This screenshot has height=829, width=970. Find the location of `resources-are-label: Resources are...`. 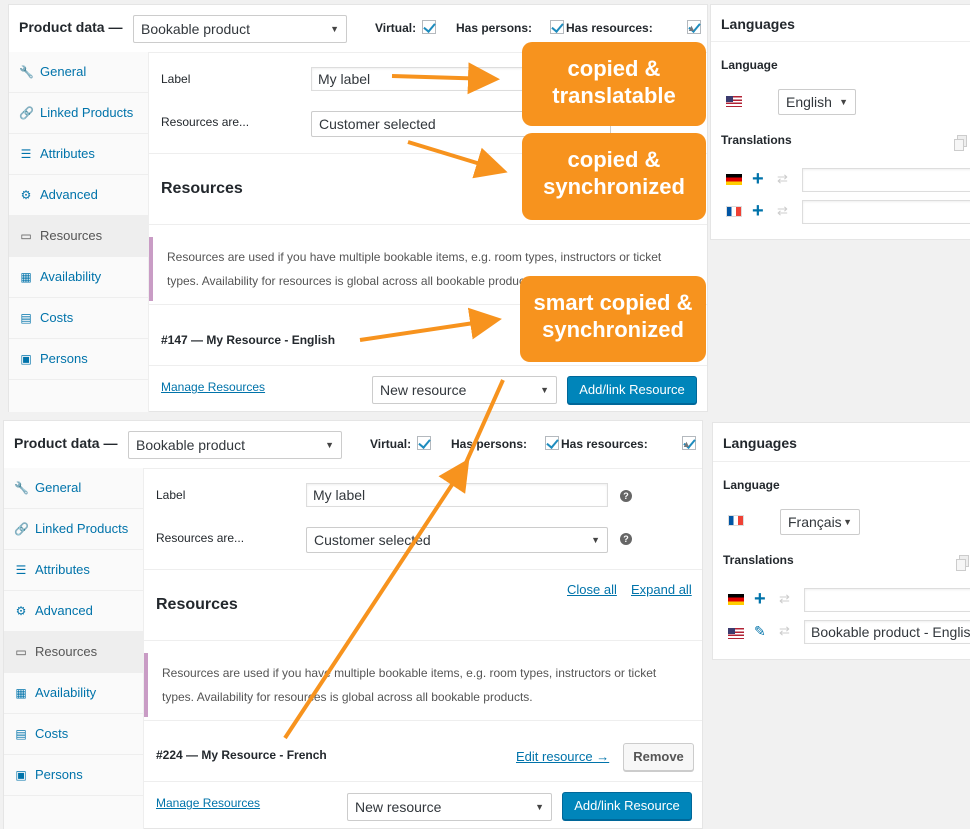

resources-are-label: Resources are... is located at coordinates (205, 122).